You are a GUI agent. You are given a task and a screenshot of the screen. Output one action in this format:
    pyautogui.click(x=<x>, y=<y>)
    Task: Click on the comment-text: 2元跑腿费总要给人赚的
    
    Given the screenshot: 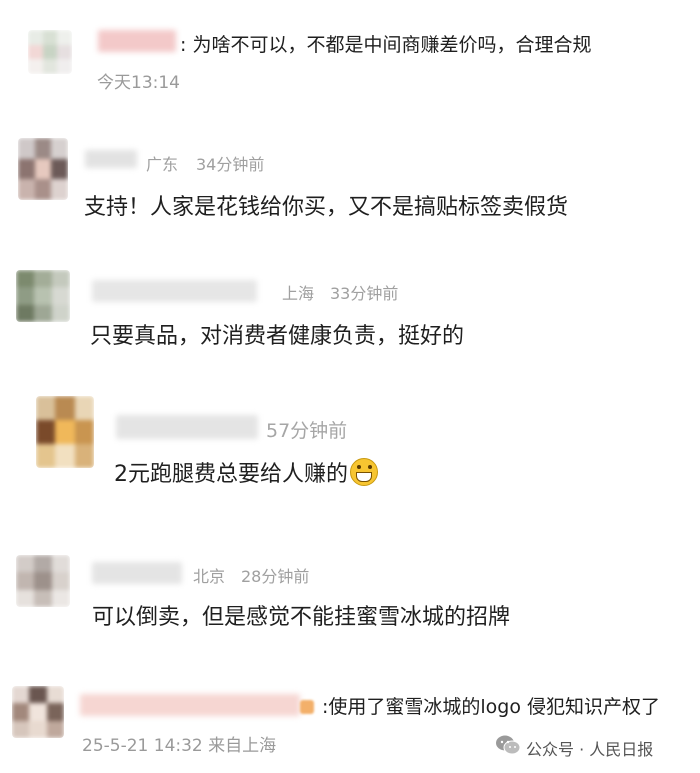 What is the action you would take?
    pyautogui.click(x=246, y=472)
    